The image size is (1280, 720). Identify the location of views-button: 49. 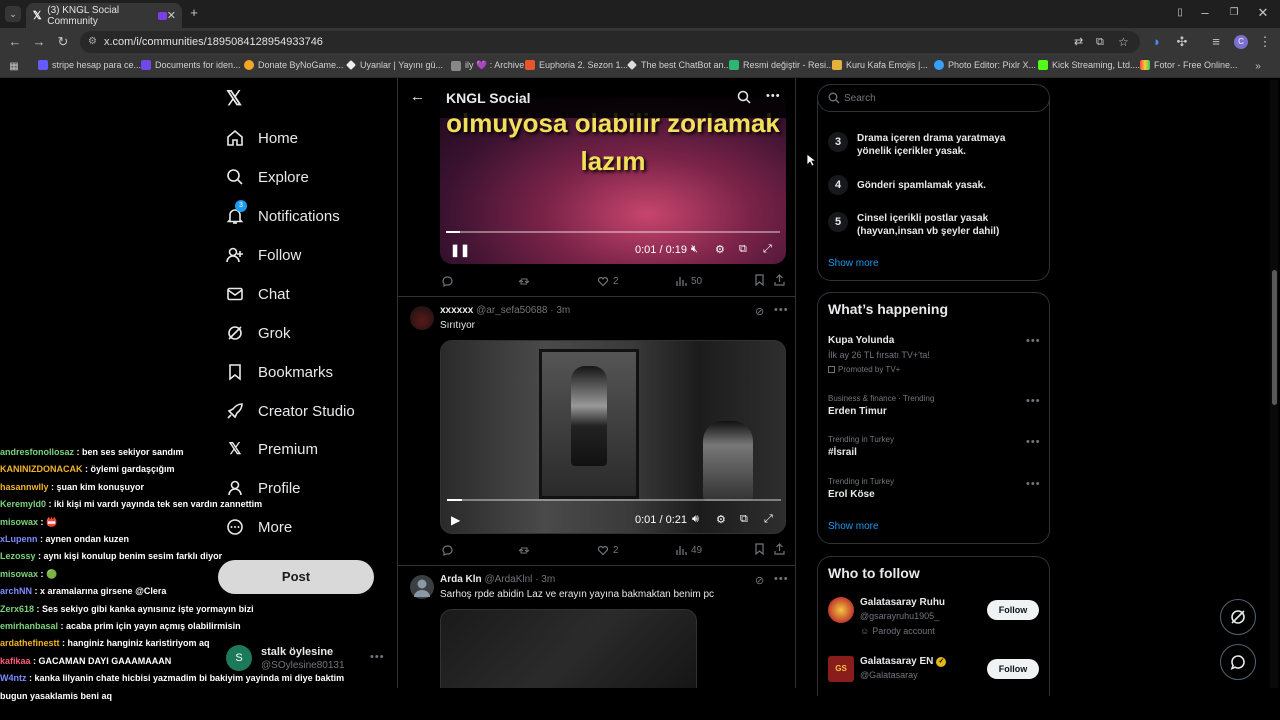
(688, 550).